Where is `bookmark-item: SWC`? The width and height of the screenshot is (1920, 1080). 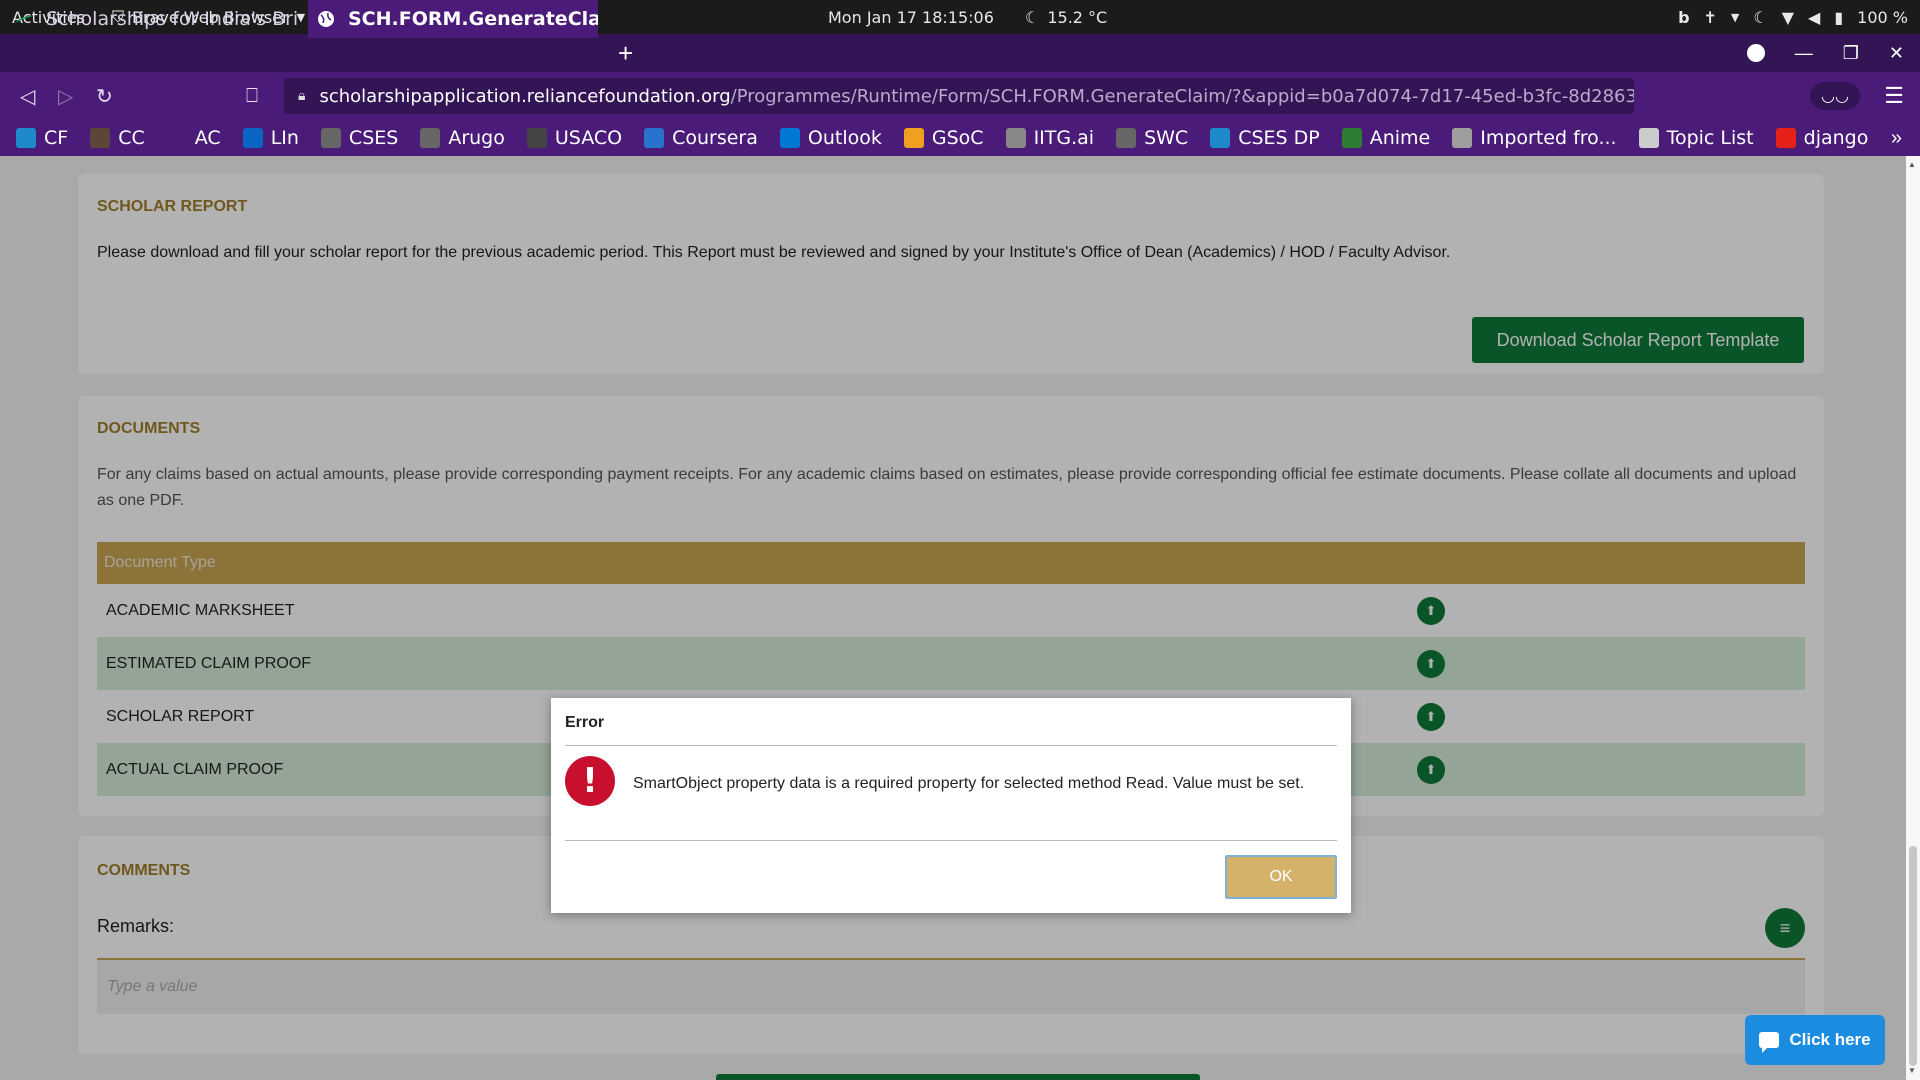
bookmark-item: SWC is located at coordinates (1152, 138).